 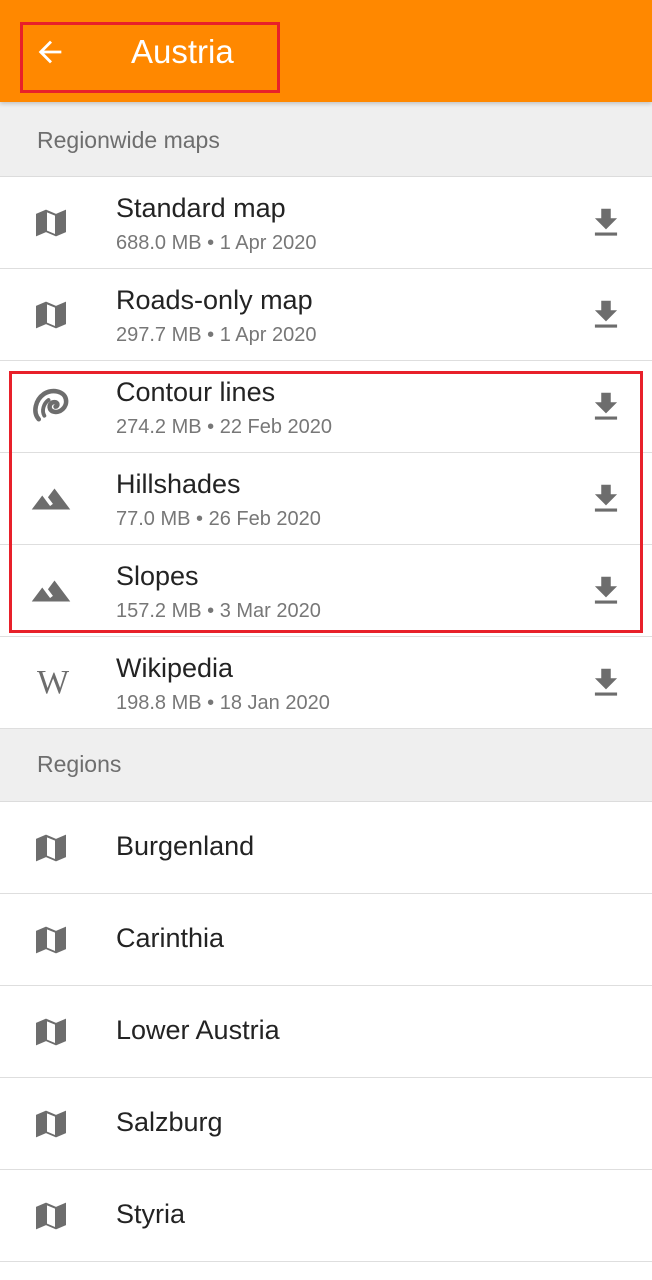 I want to click on item-name: Roads-only map, so click(x=214, y=300).